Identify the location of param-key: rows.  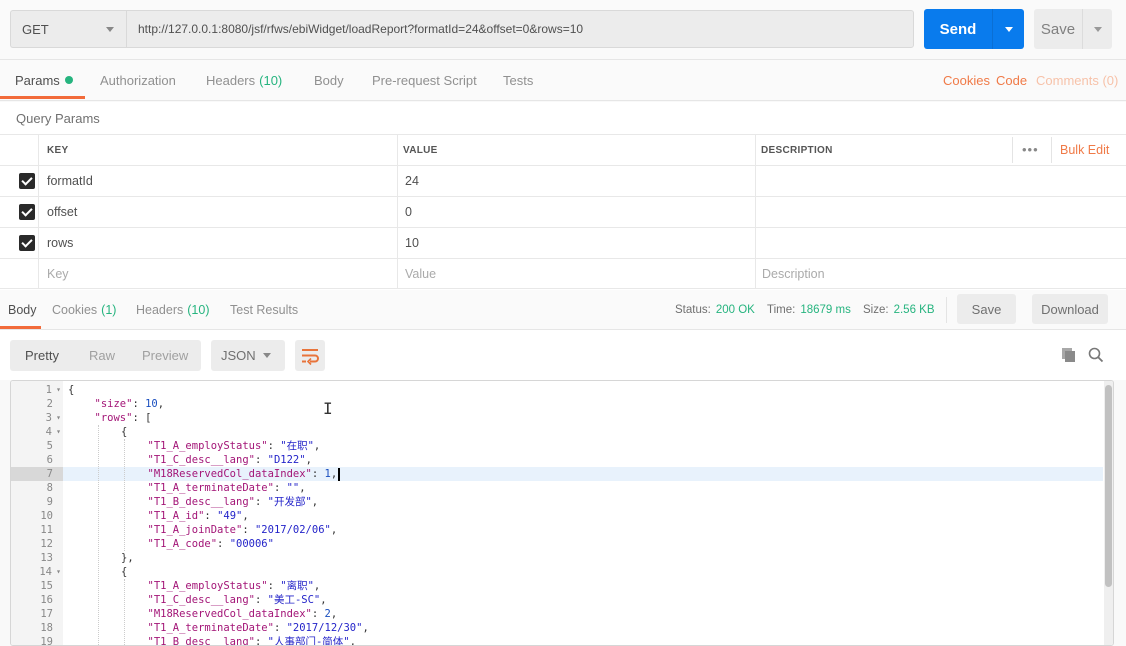
(60, 243).